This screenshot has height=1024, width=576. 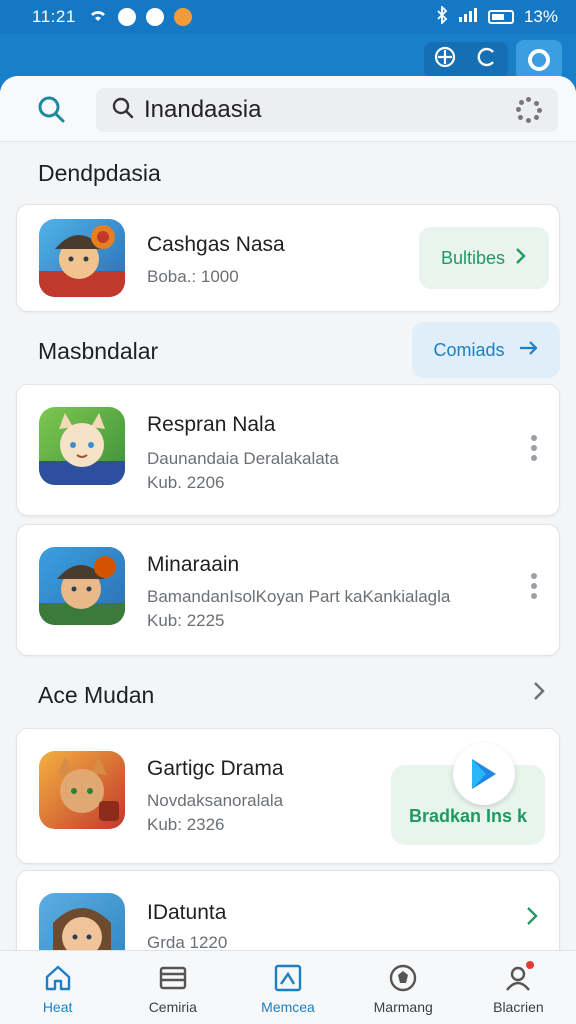 What do you see at coordinates (126, 17) in the screenshot?
I see `check-icon` at bounding box center [126, 17].